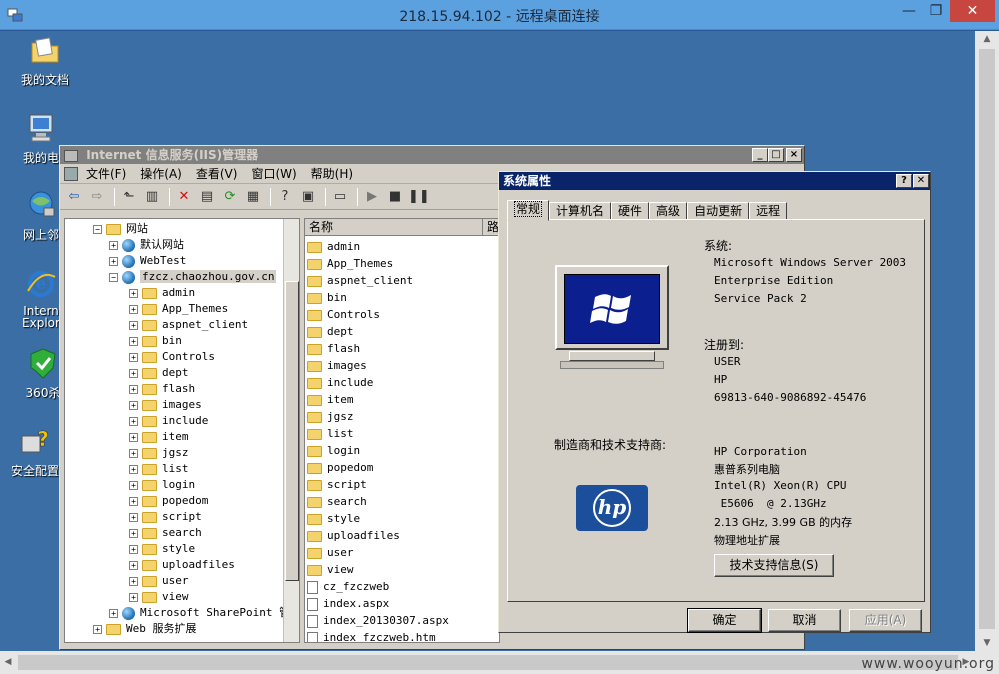 This screenshot has width=999, height=674. What do you see at coordinates (97, 197) in the screenshot?
I see `forward-arrow-icon: ⇨` at bounding box center [97, 197].